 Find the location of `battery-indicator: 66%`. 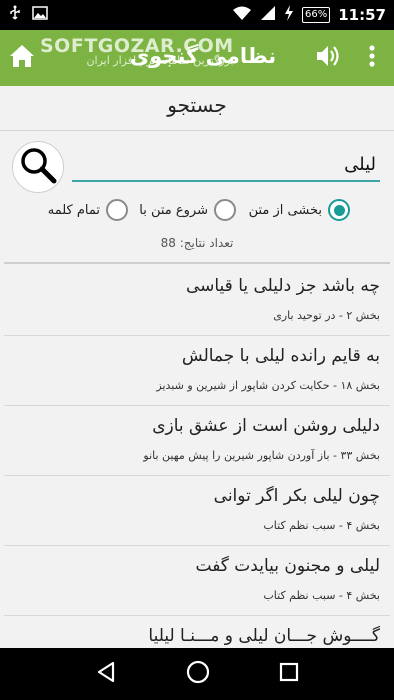

battery-indicator: 66% is located at coordinates (316, 15).